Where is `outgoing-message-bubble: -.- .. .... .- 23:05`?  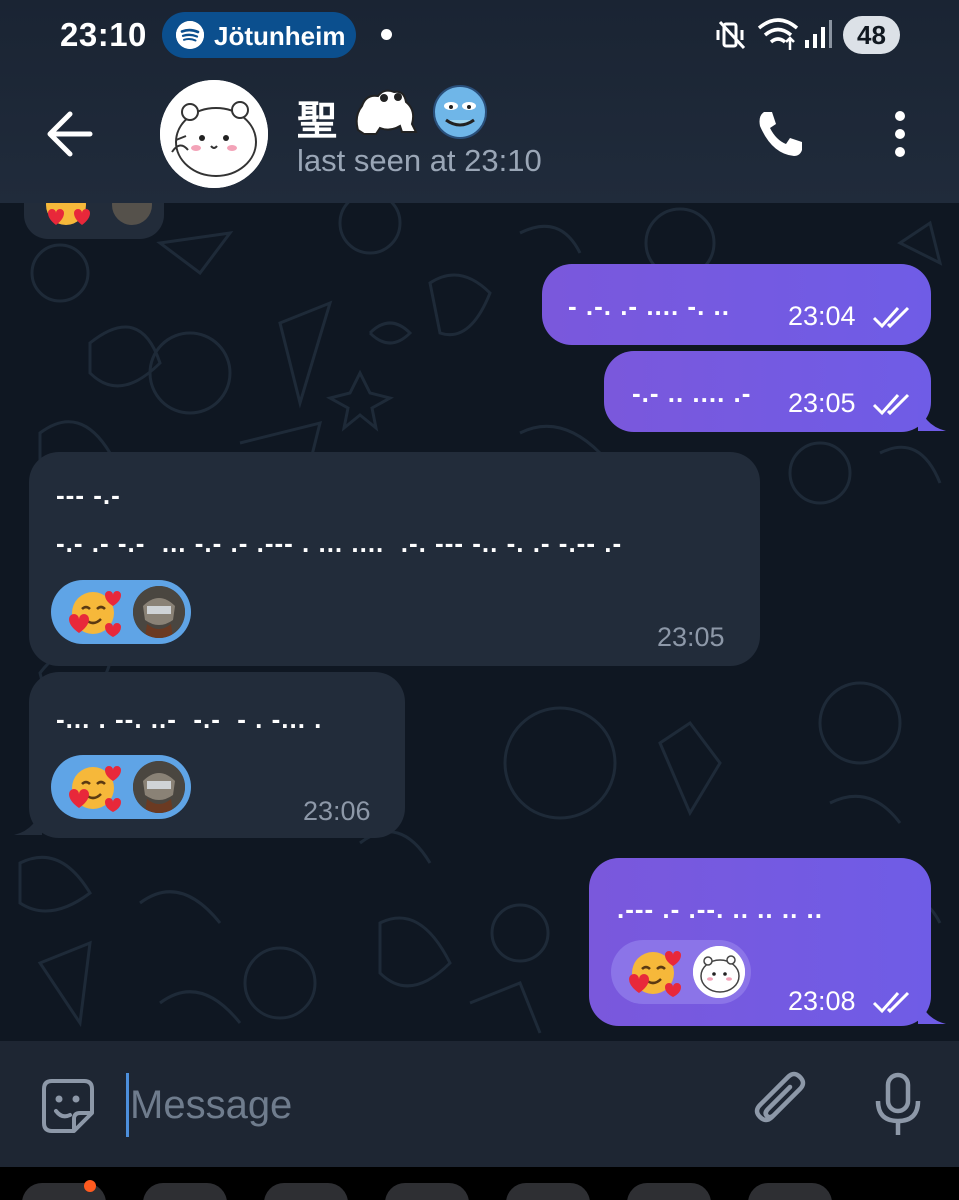 outgoing-message-bubble: -.- .. .... .- 23:05 is located at coordinates (767, 391).